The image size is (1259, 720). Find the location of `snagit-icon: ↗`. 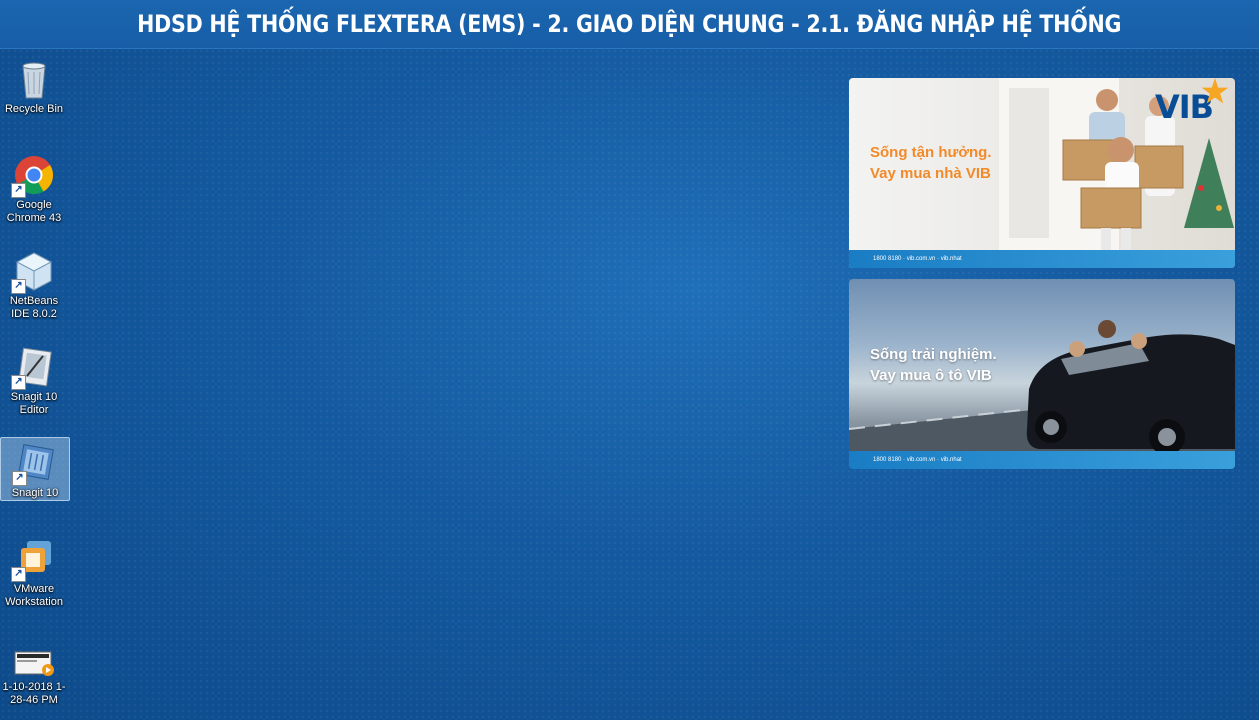

snagit-icon: ↗ is located at coordinates (34, 464).